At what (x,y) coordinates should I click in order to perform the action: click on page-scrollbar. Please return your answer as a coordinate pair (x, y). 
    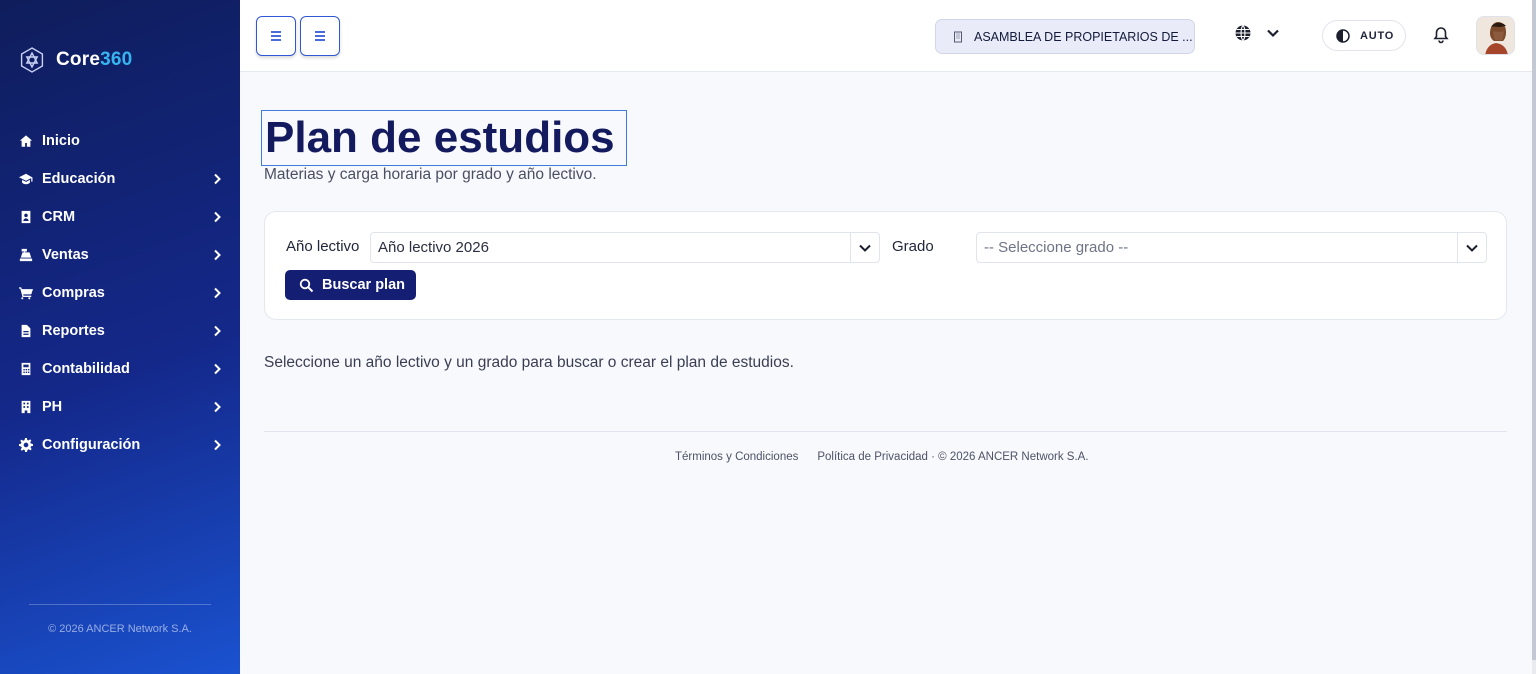
    Looking at the image, I should click on (1534, 337).